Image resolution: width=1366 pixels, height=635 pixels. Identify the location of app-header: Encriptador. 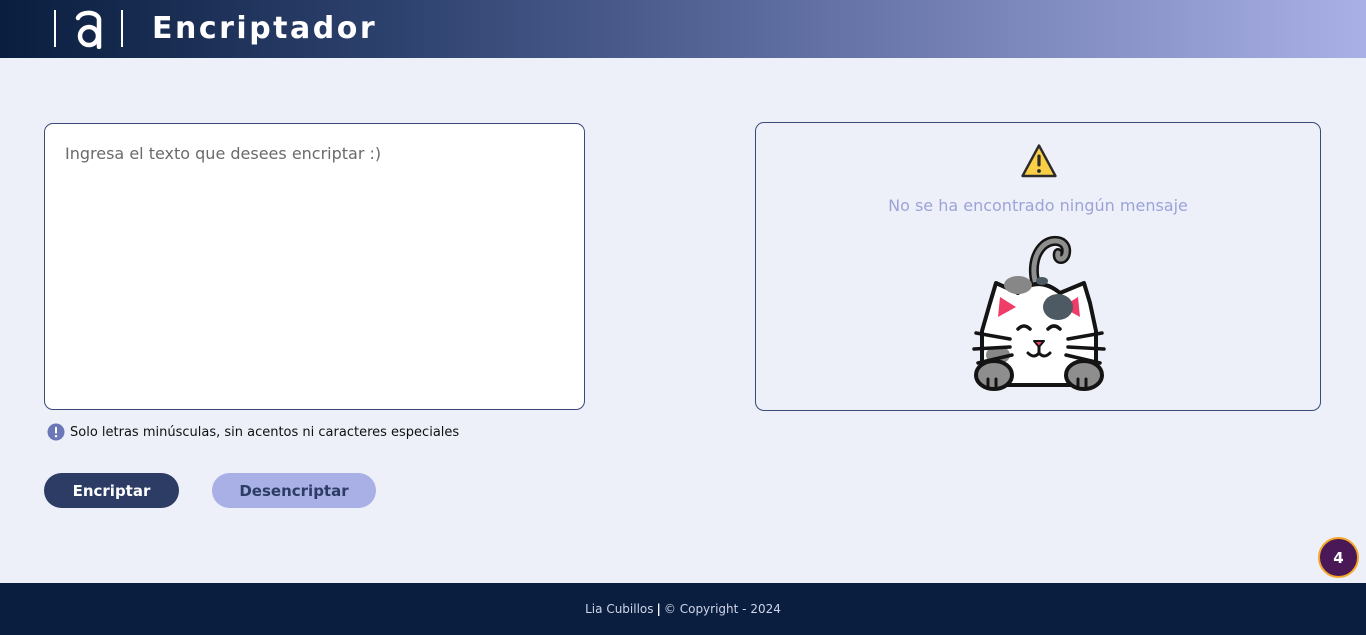
(683, 29).